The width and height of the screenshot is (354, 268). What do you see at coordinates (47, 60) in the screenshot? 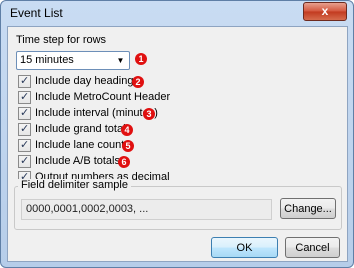
I see `timestep-select-value: 15 minutes` at bounding box center [47, 60].